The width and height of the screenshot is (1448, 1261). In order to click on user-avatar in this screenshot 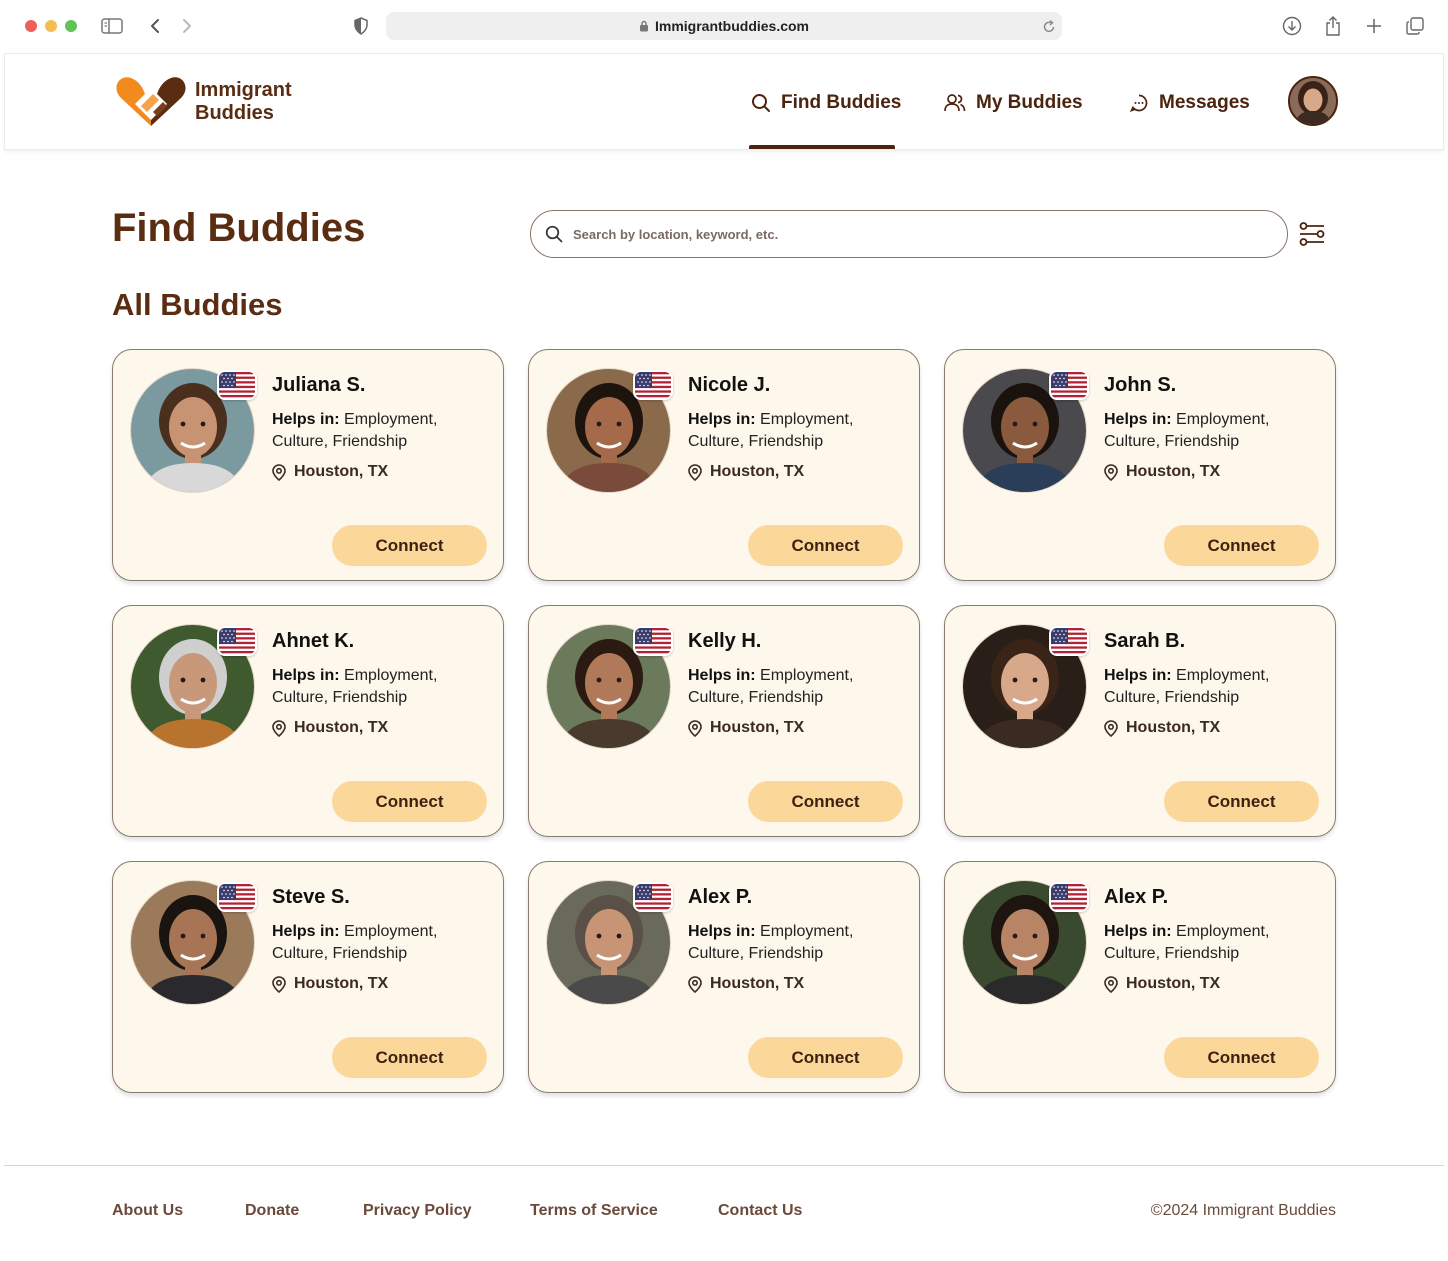, I will do `click(1313, 101)`.